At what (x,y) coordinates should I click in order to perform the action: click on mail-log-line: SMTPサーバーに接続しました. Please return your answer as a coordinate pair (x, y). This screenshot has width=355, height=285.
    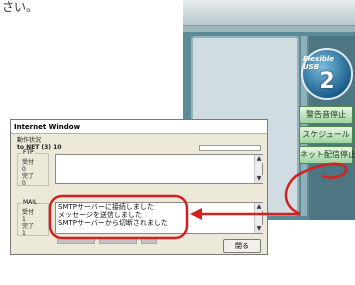
    Looking at the image, I should click on (106, 207).